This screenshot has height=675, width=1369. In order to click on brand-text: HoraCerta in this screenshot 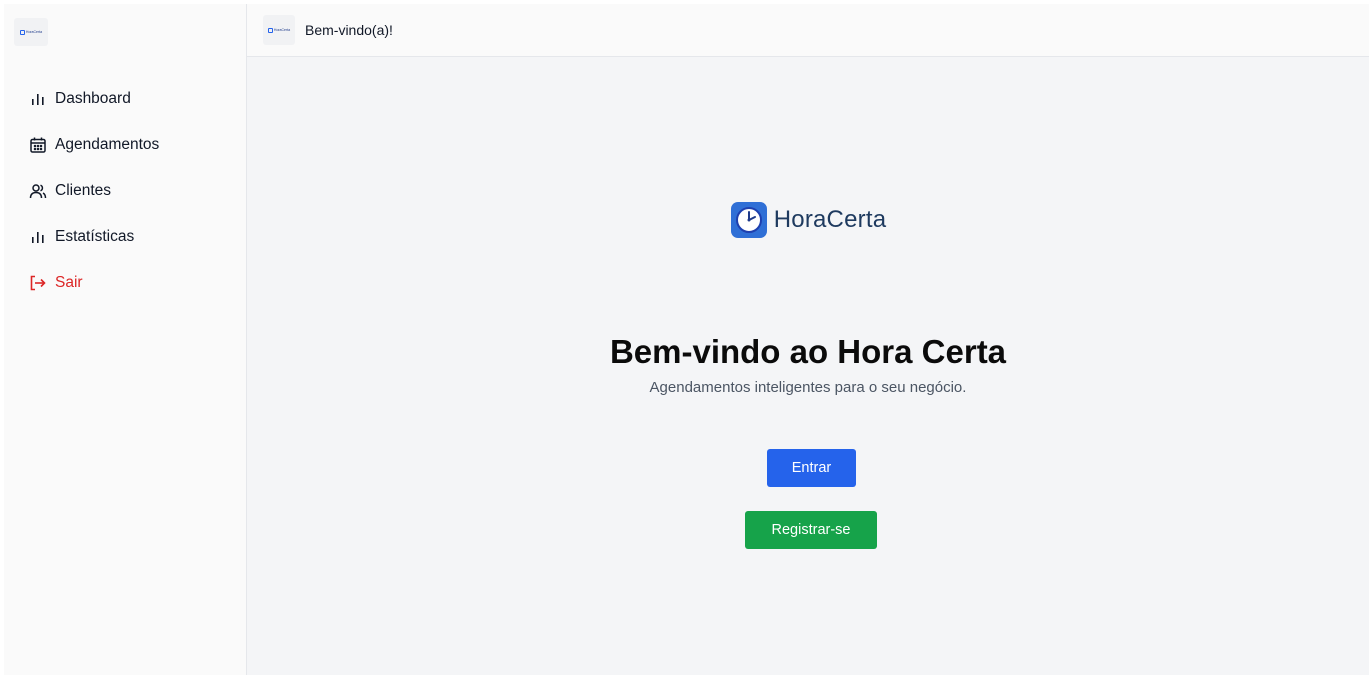, I will do `click(830, 219)`.